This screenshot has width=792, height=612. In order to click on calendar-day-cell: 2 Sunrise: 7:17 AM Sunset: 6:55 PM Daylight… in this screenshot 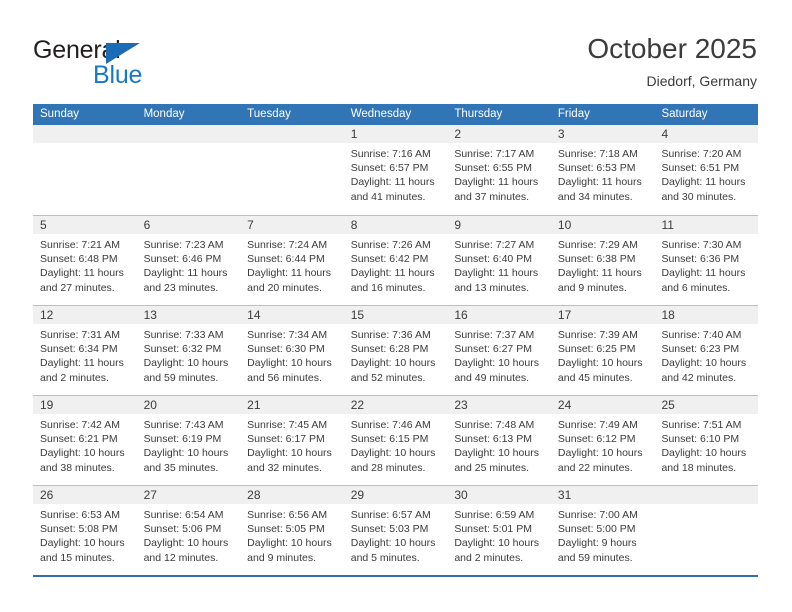, I will do `click(499, 170)`.